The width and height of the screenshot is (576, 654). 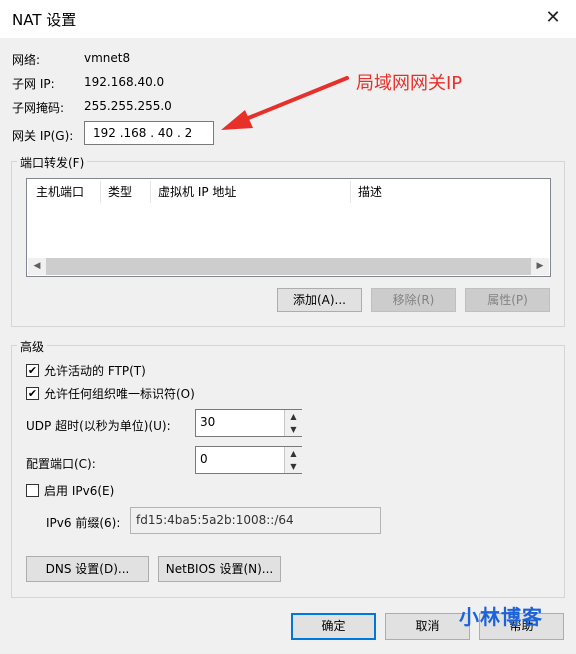 I want to click on horizontal-scrollbar: ◀ ▶, so click(x=288, y=266).